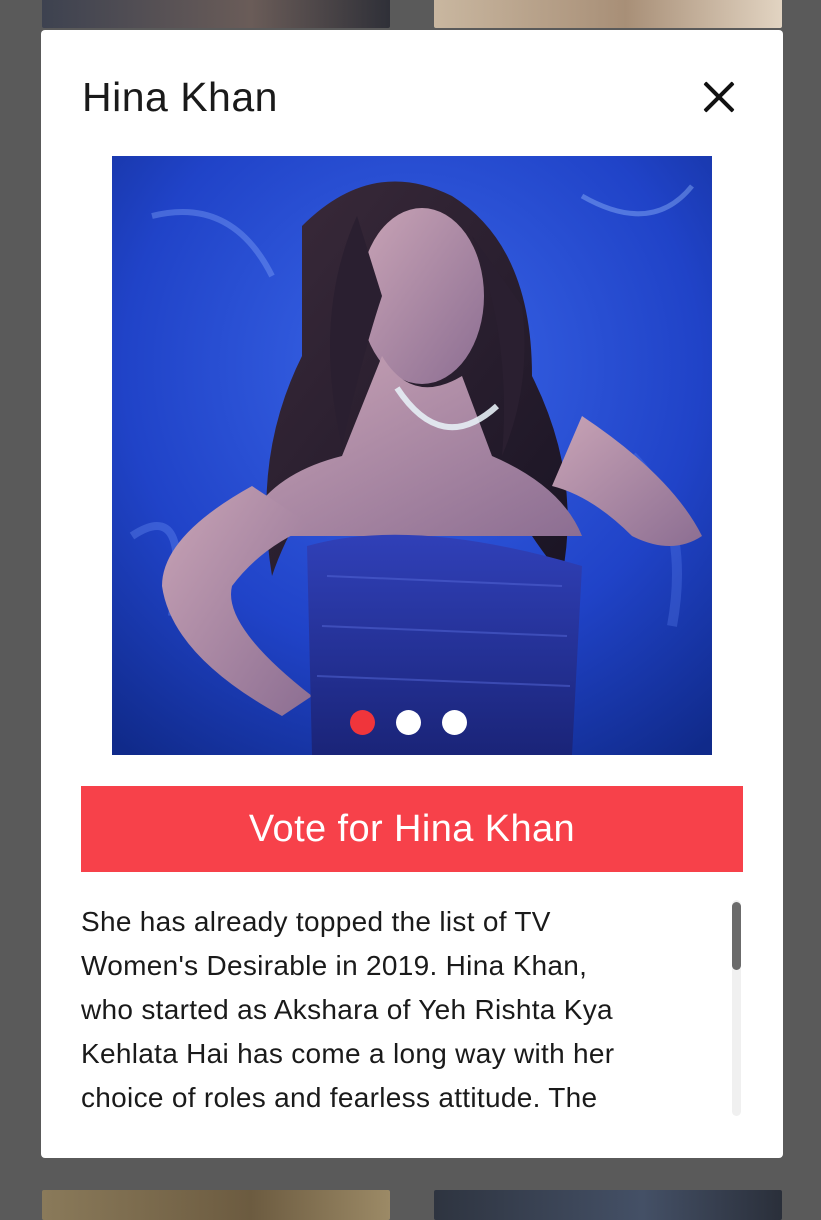 The width and height of the screenshot is (821, 1220). What do you see at coordinates (348, 1053) in the screenshot?
I see `description-line: Kehlata Hai has come a long way with her` at bounding box center [348, 1053].